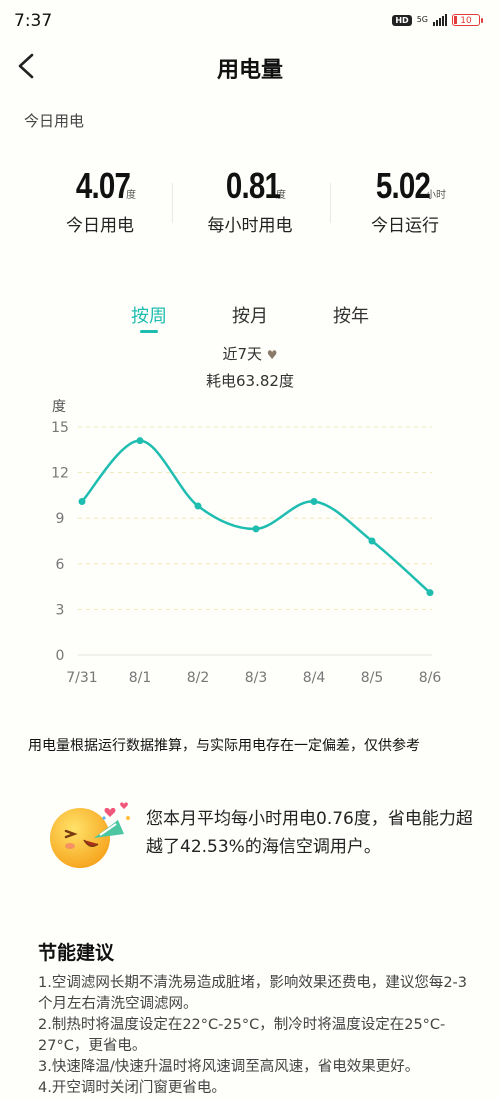 This screenshot has width=500, height=1099. I want to click on stat-label: 今日用电, so click(100, 226).